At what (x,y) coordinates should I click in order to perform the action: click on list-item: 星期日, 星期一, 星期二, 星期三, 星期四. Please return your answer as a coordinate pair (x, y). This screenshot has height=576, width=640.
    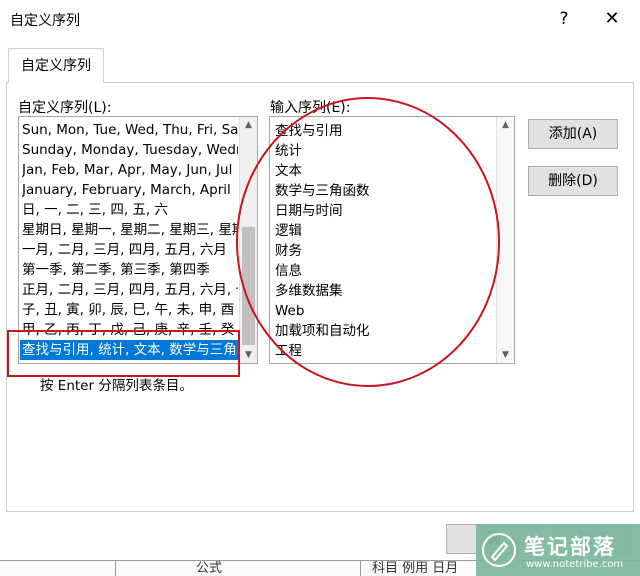
    Looking at the image, I should click on (130, 230).